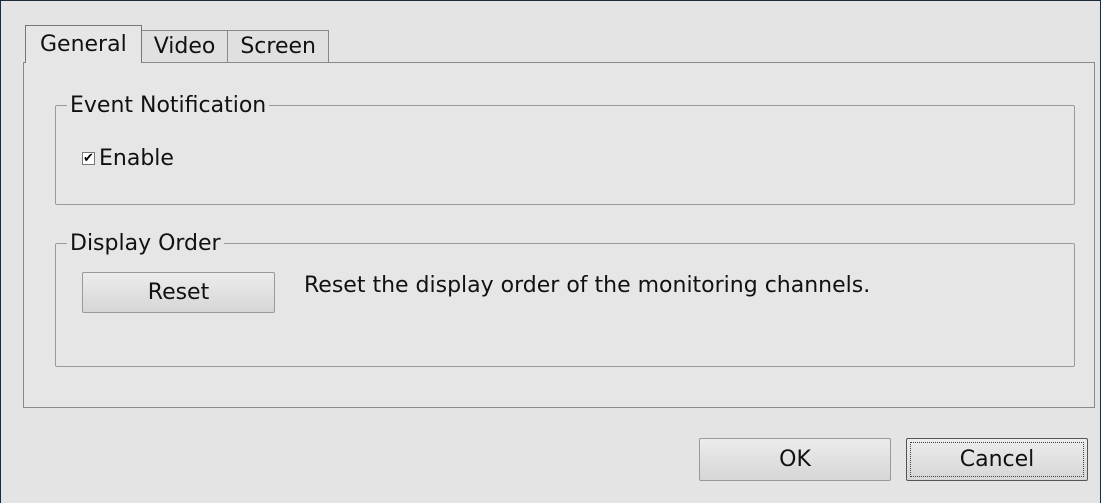 This screenshot has height=504, width=1101. What do you see at coordinates (795, 459) in the screenshot?
I see `ok-button: OK` at bounding box center [795, 459].